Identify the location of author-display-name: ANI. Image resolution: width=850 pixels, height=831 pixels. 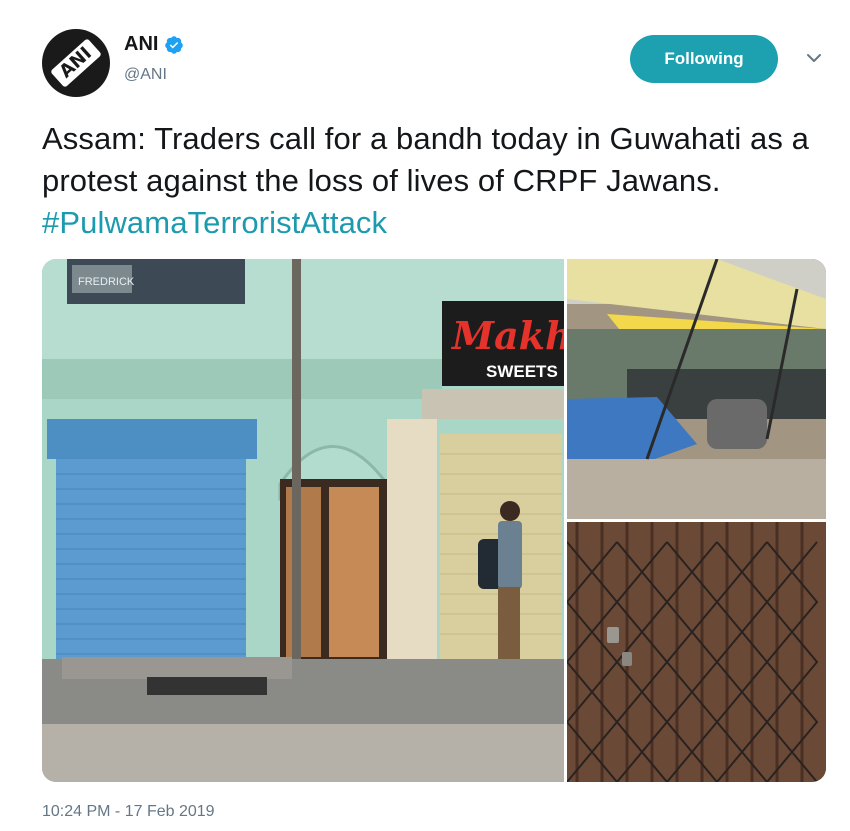
(141, 44).